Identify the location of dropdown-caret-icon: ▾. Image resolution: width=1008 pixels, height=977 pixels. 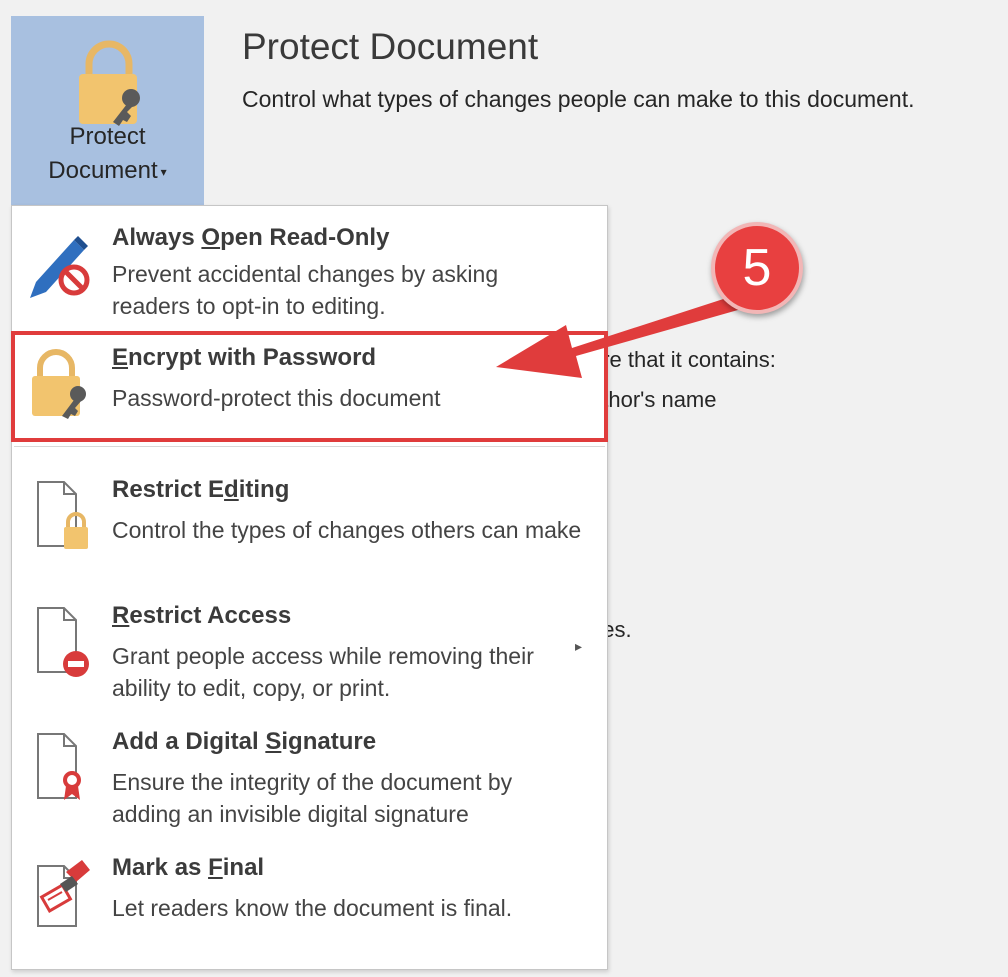
(163, 171).